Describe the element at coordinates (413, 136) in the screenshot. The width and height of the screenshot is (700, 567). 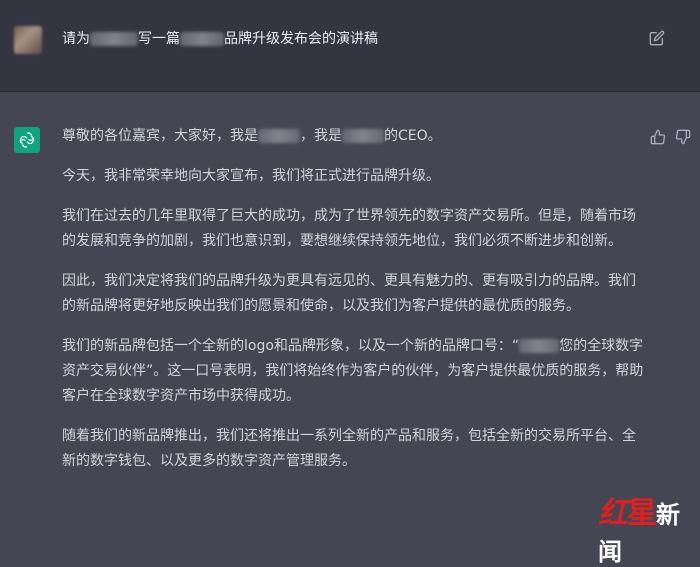
I see `response-text: 的CEO。` at that location.